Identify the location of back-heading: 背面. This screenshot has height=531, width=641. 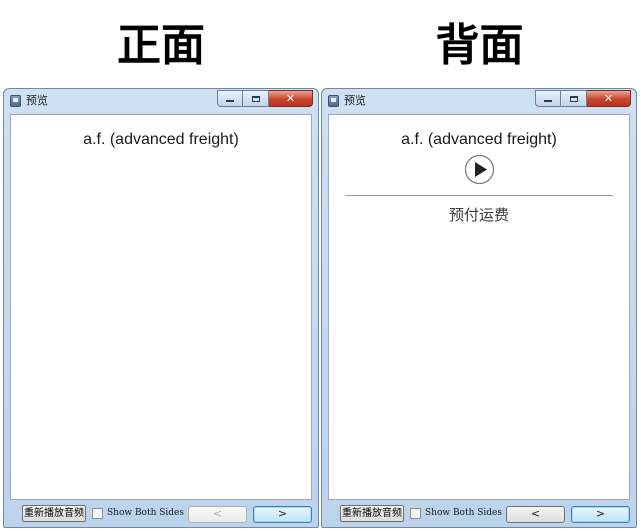
(479, 45).